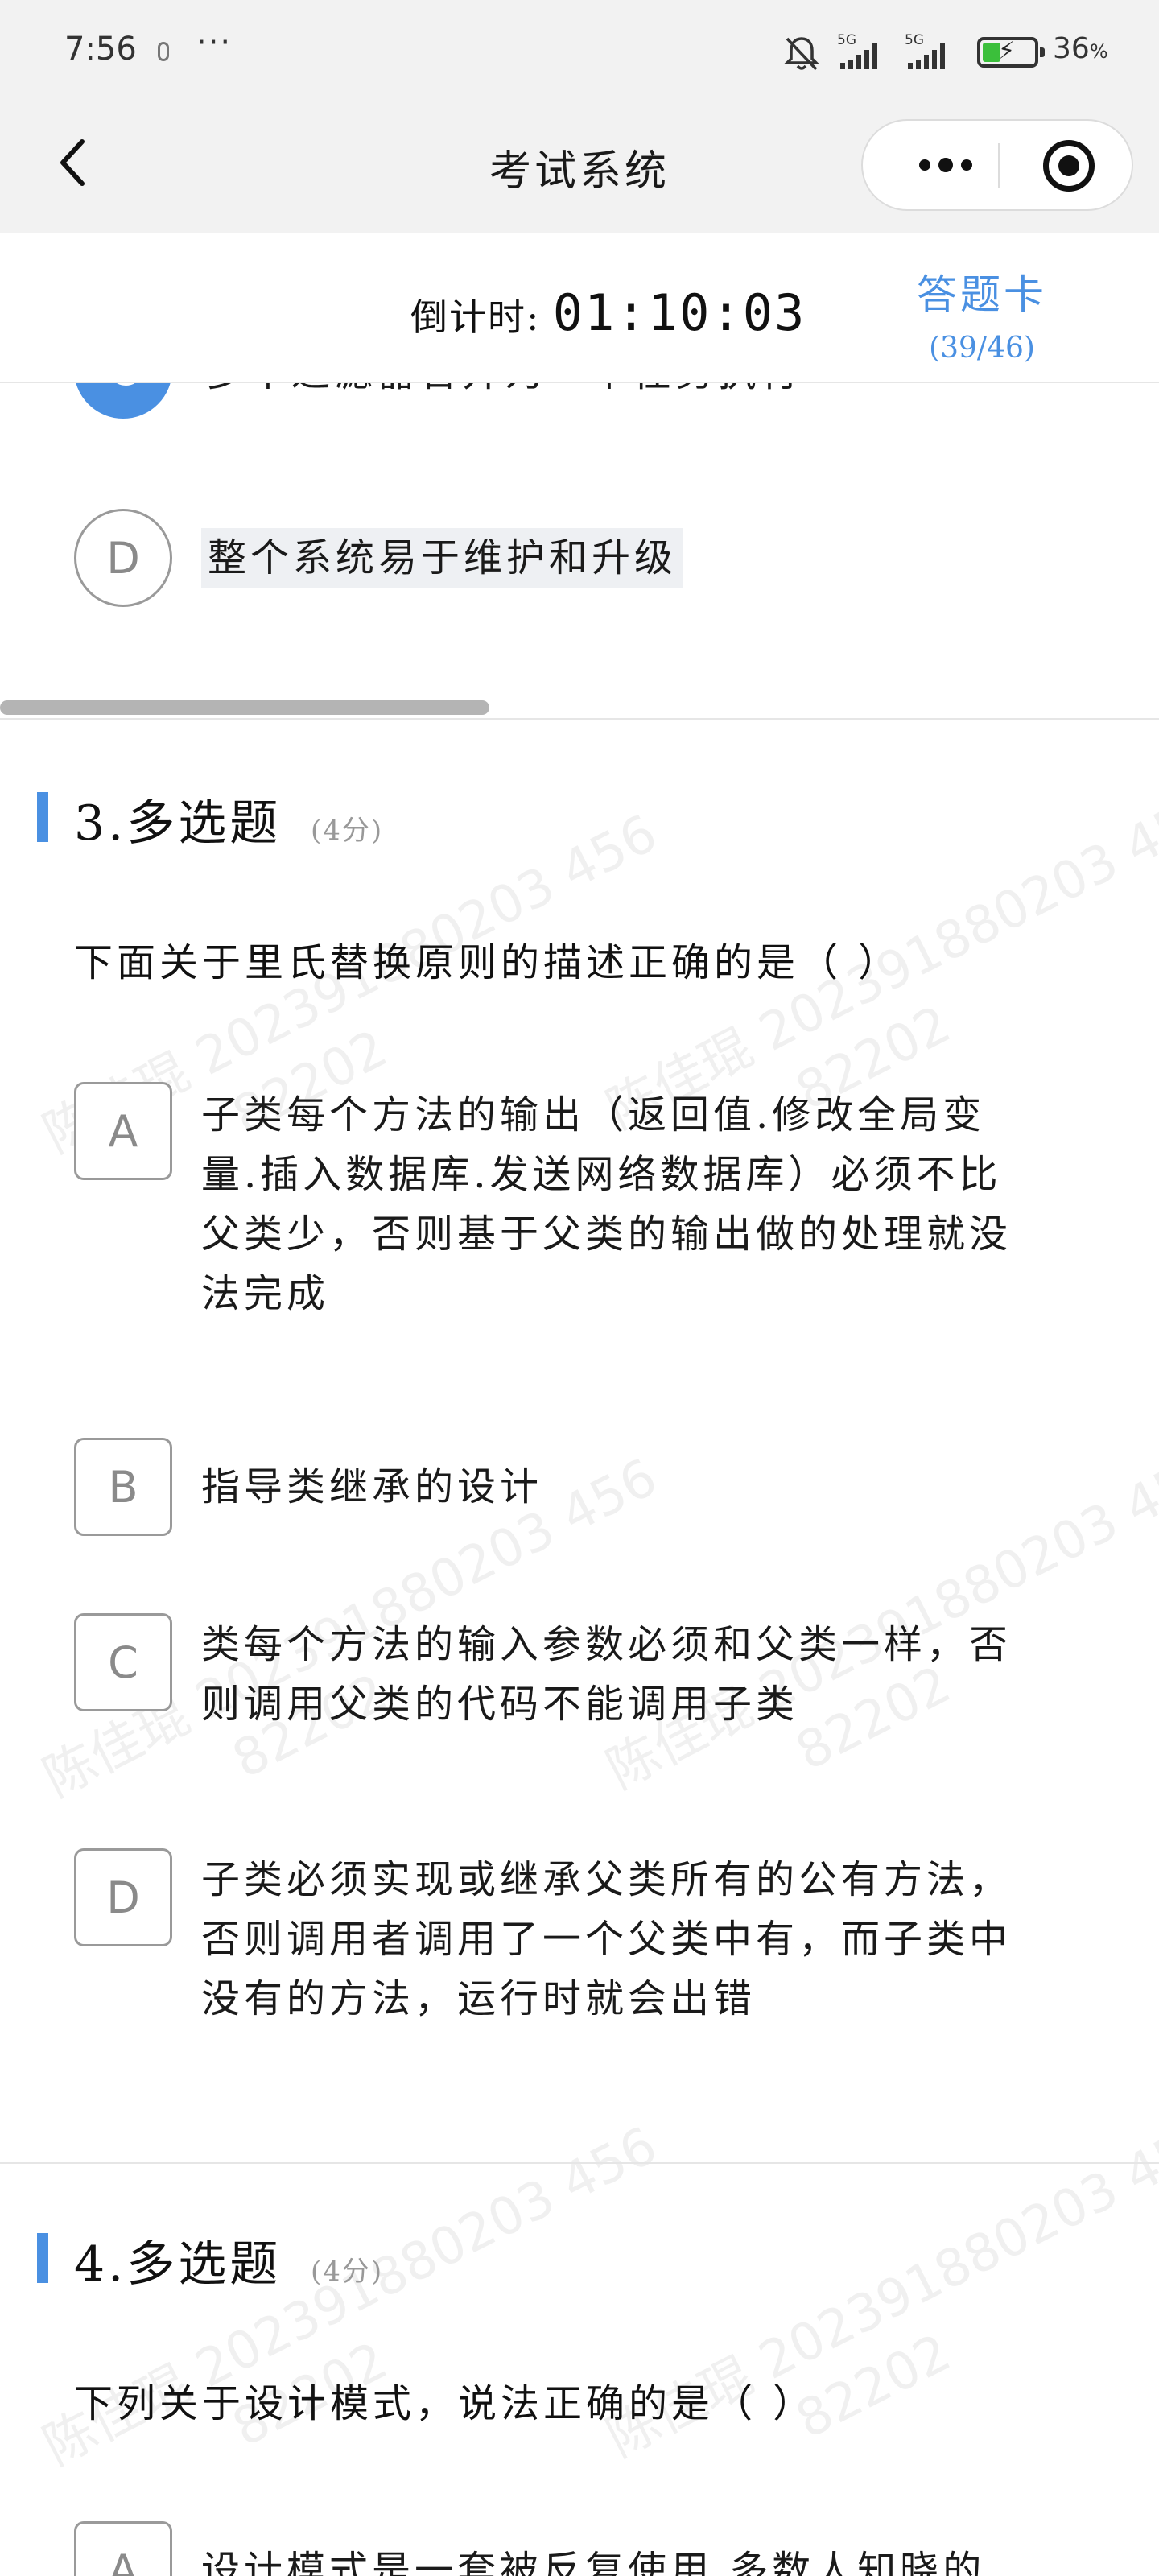 The width and height of the screenshot is (1159, 2576). I want to click on horizontal-scrollbar, so click(244, 707).